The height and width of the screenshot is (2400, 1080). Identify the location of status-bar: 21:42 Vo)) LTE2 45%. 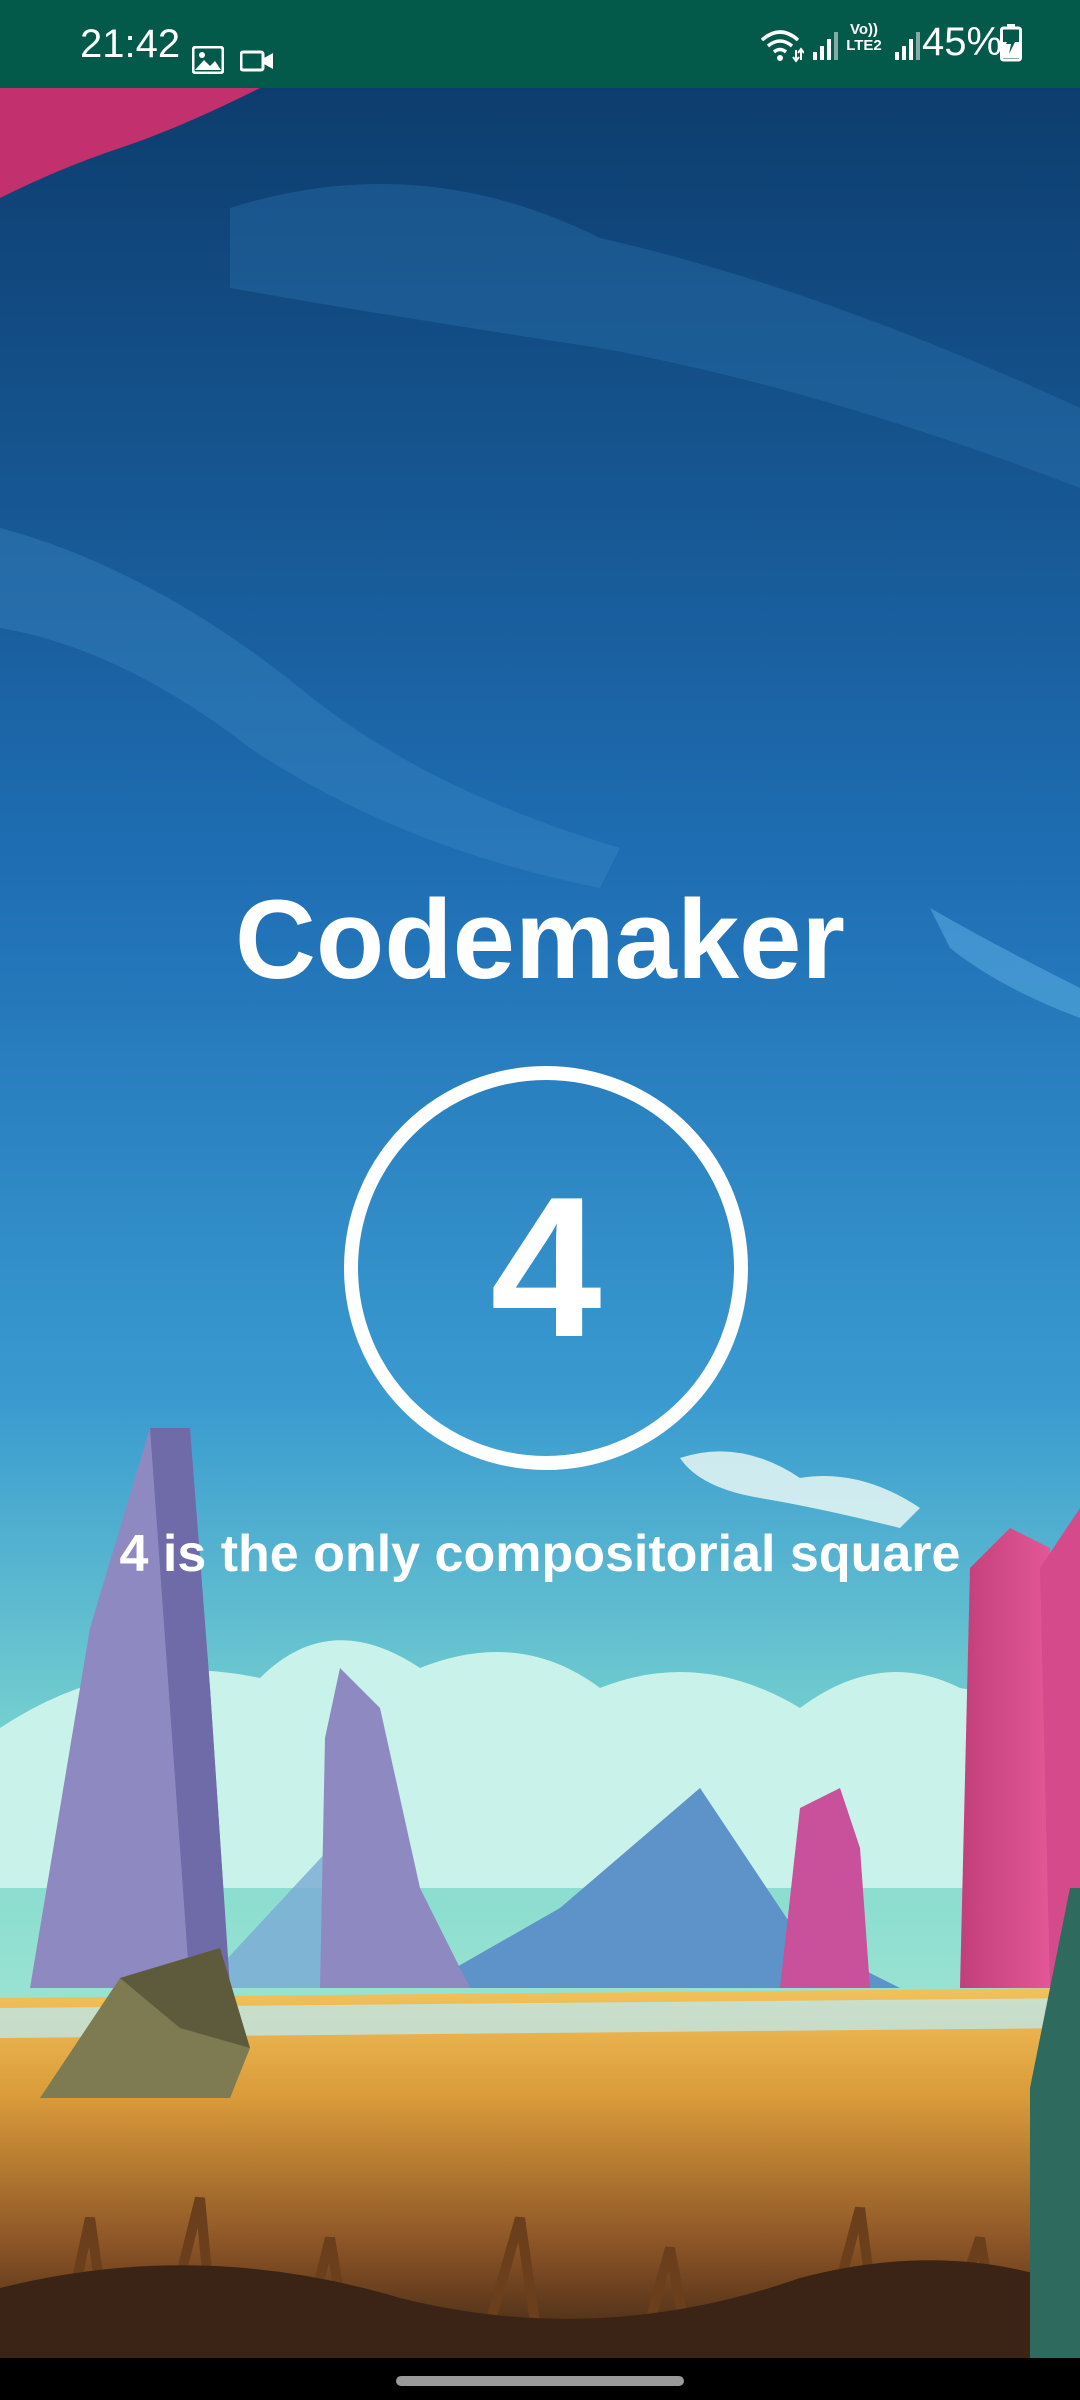
(540, 44).